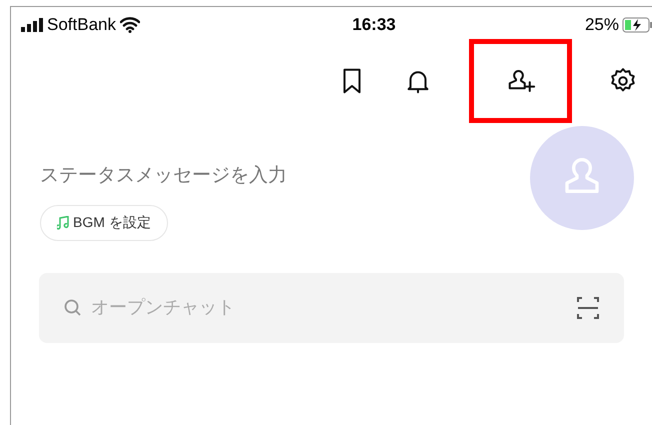  What do you see at coordinates (588, 308) in the screenshot?
I see `scan-icon` at bounding box center [588, 308].